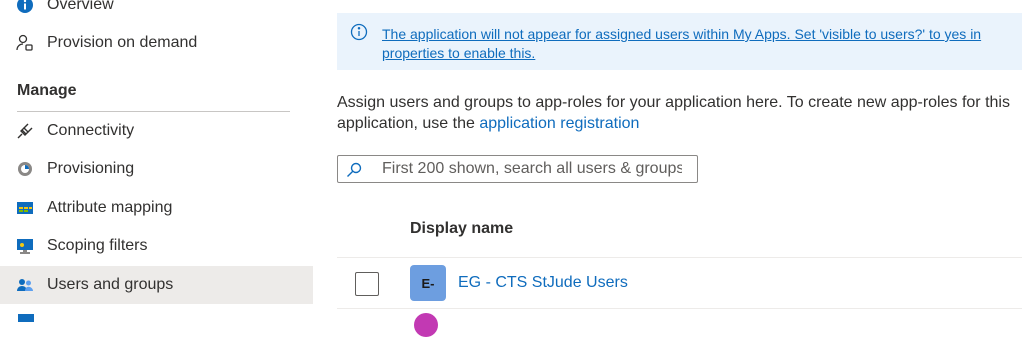 Image resolution: width=1022 pixels, height=337 pixels. What do you see at coordinates (461, 229) in the screenshot?
I see `column-header-display-name: Display name` at bounding box center [461, 229].